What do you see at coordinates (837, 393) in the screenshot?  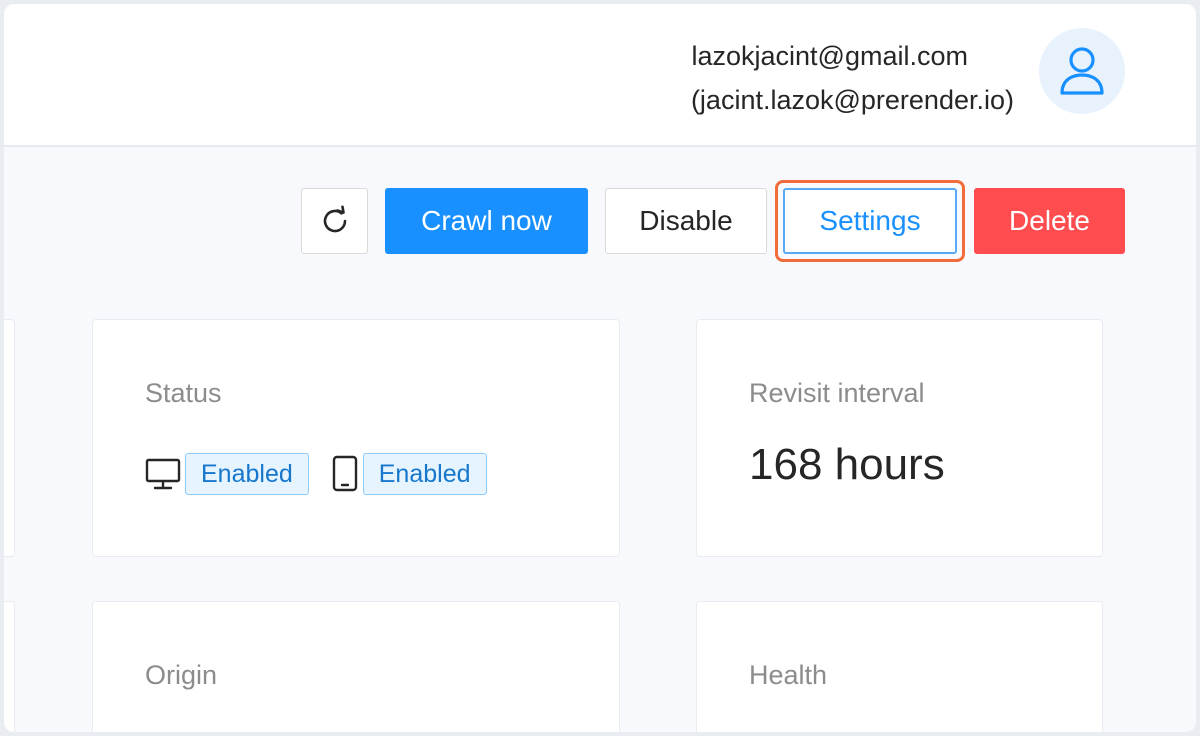 I see `revisit-interval-label: Revisit interval` at bounding box center [837, 393].